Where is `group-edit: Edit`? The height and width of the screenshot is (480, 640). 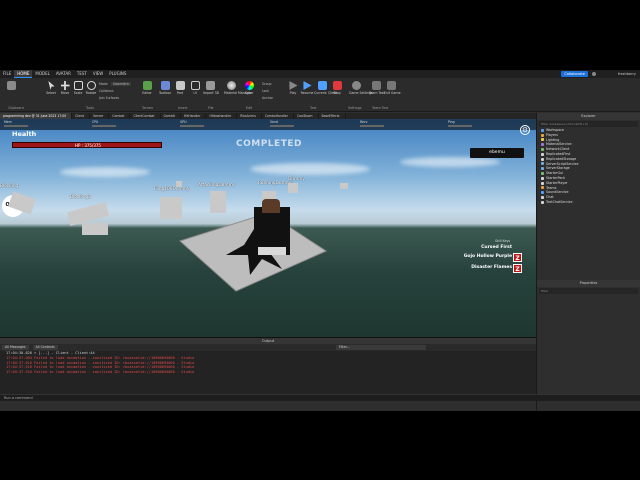
group-edit: Edit is located at coordinates (249, 108).